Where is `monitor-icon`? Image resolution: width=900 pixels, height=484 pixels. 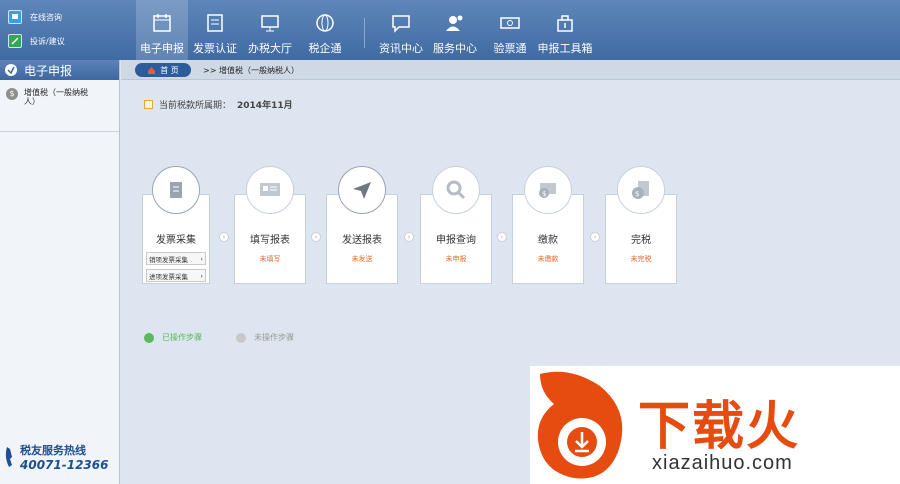 monitor-icon is located at coordinates (270, 23).